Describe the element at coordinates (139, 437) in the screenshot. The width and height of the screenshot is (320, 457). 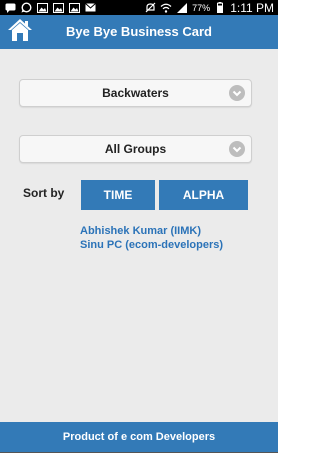
I see `footer-bar: Product of e com Developers` at that location.